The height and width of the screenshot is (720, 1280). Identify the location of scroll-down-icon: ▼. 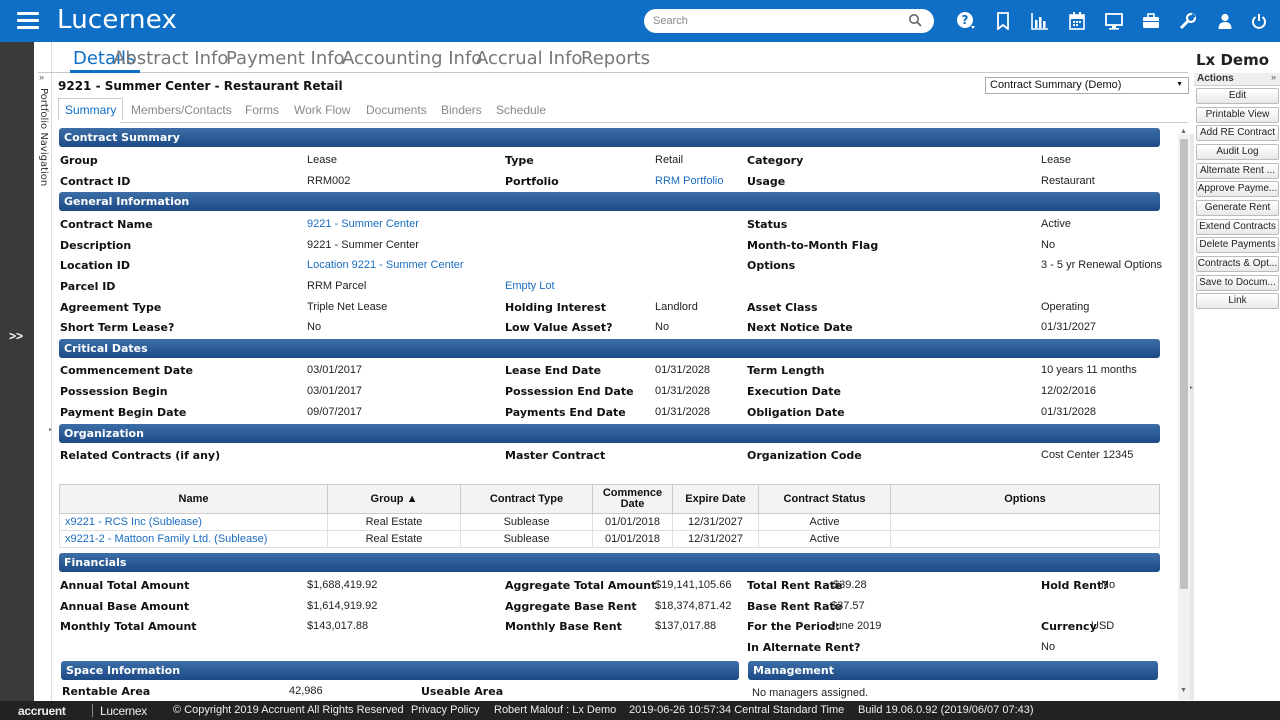
(1183, 690).